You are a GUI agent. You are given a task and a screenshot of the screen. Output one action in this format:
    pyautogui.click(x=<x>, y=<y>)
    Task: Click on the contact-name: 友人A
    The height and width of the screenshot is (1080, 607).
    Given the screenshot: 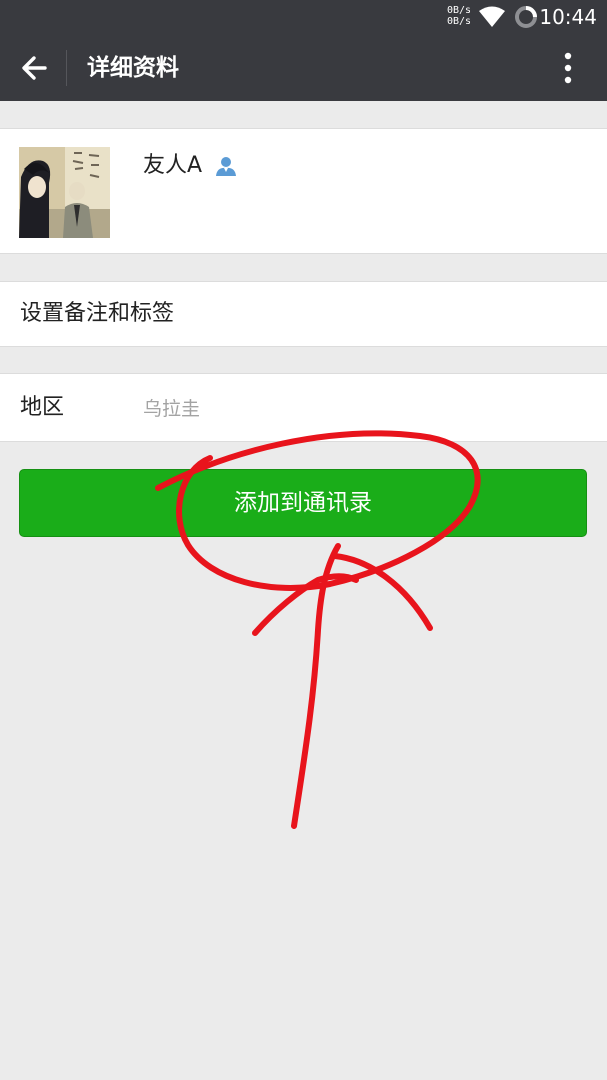 What is the action you would take?
    pyautogui.click(x=173, y=165)
    